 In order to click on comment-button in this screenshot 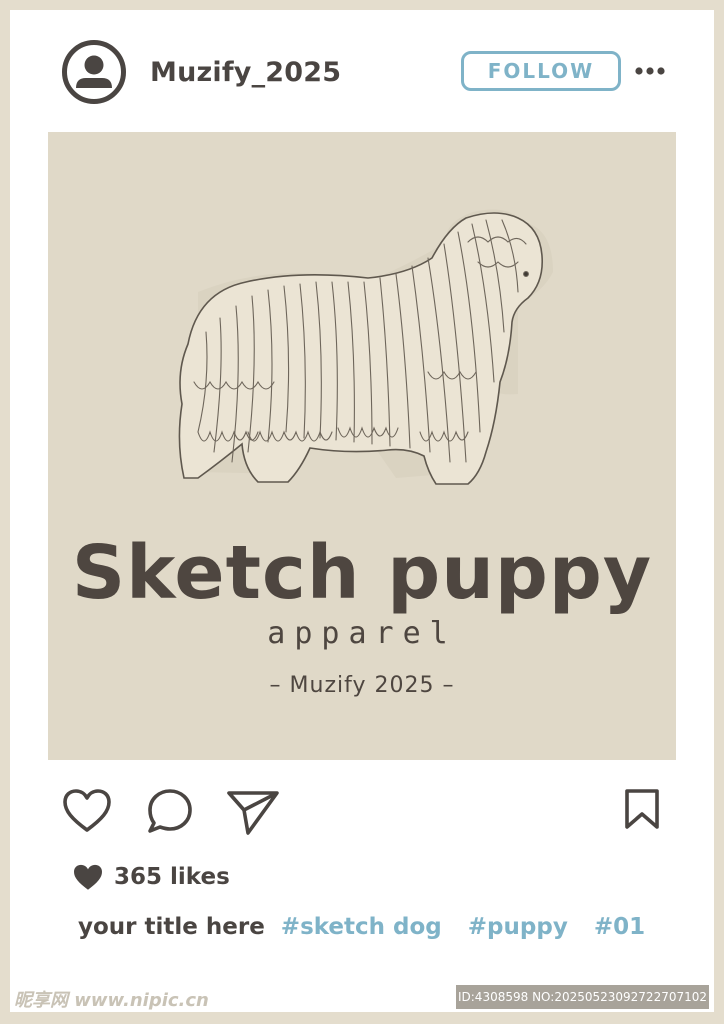, I will do `click(170, 811)`.